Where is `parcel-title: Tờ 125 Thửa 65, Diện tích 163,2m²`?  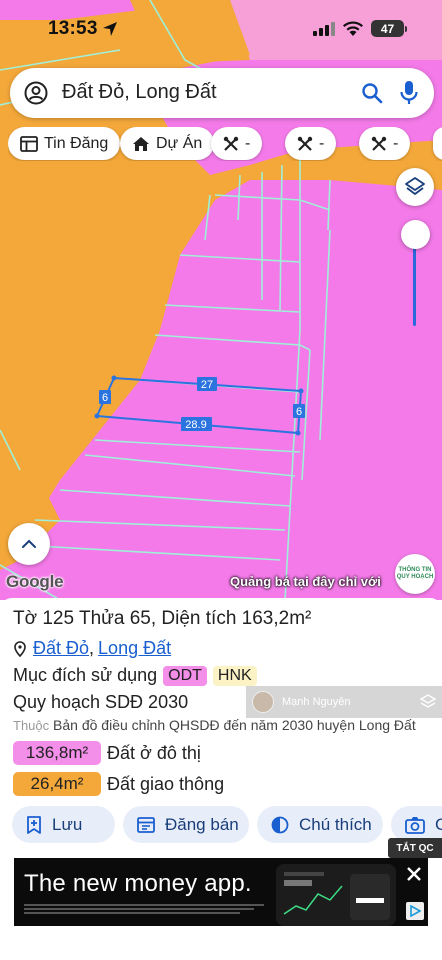
parcel-title: Tờ 125 Thửa 65, Diện tích 163,2m² is located at coordinates (162, 618).